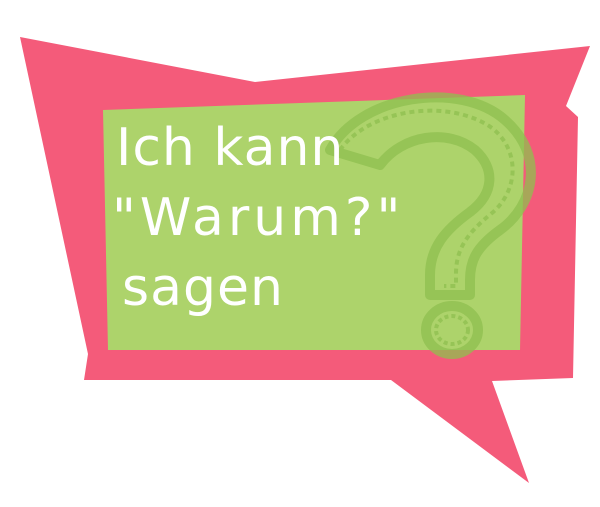 This screenshot has height=507, width=600. Describe the element at coordinates (258, 218) in the screenshot. I see `bubble-text-line-2: "Warum?"` at that location.